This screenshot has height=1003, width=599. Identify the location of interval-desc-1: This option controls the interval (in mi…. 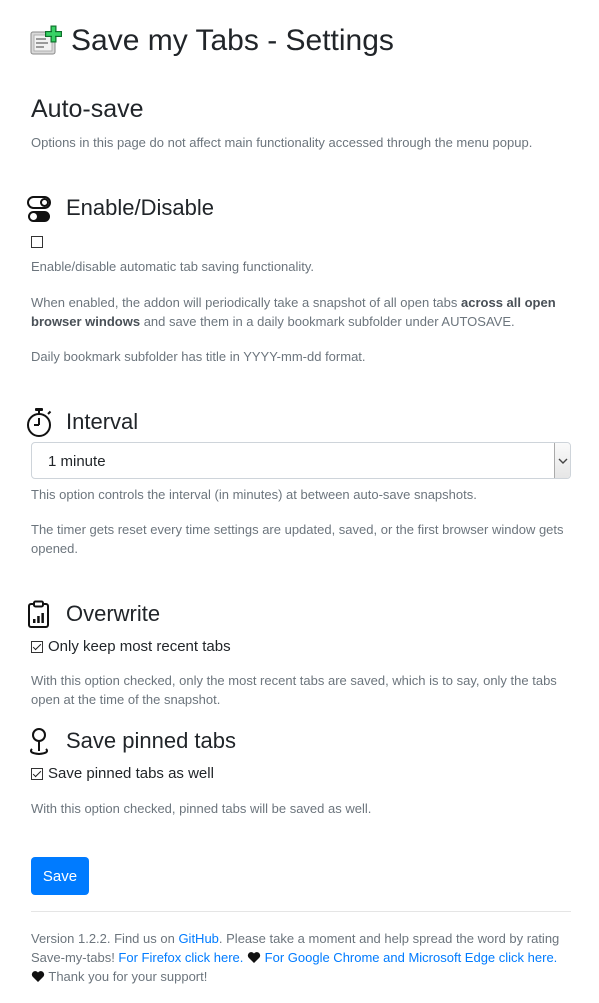
(254, 494).